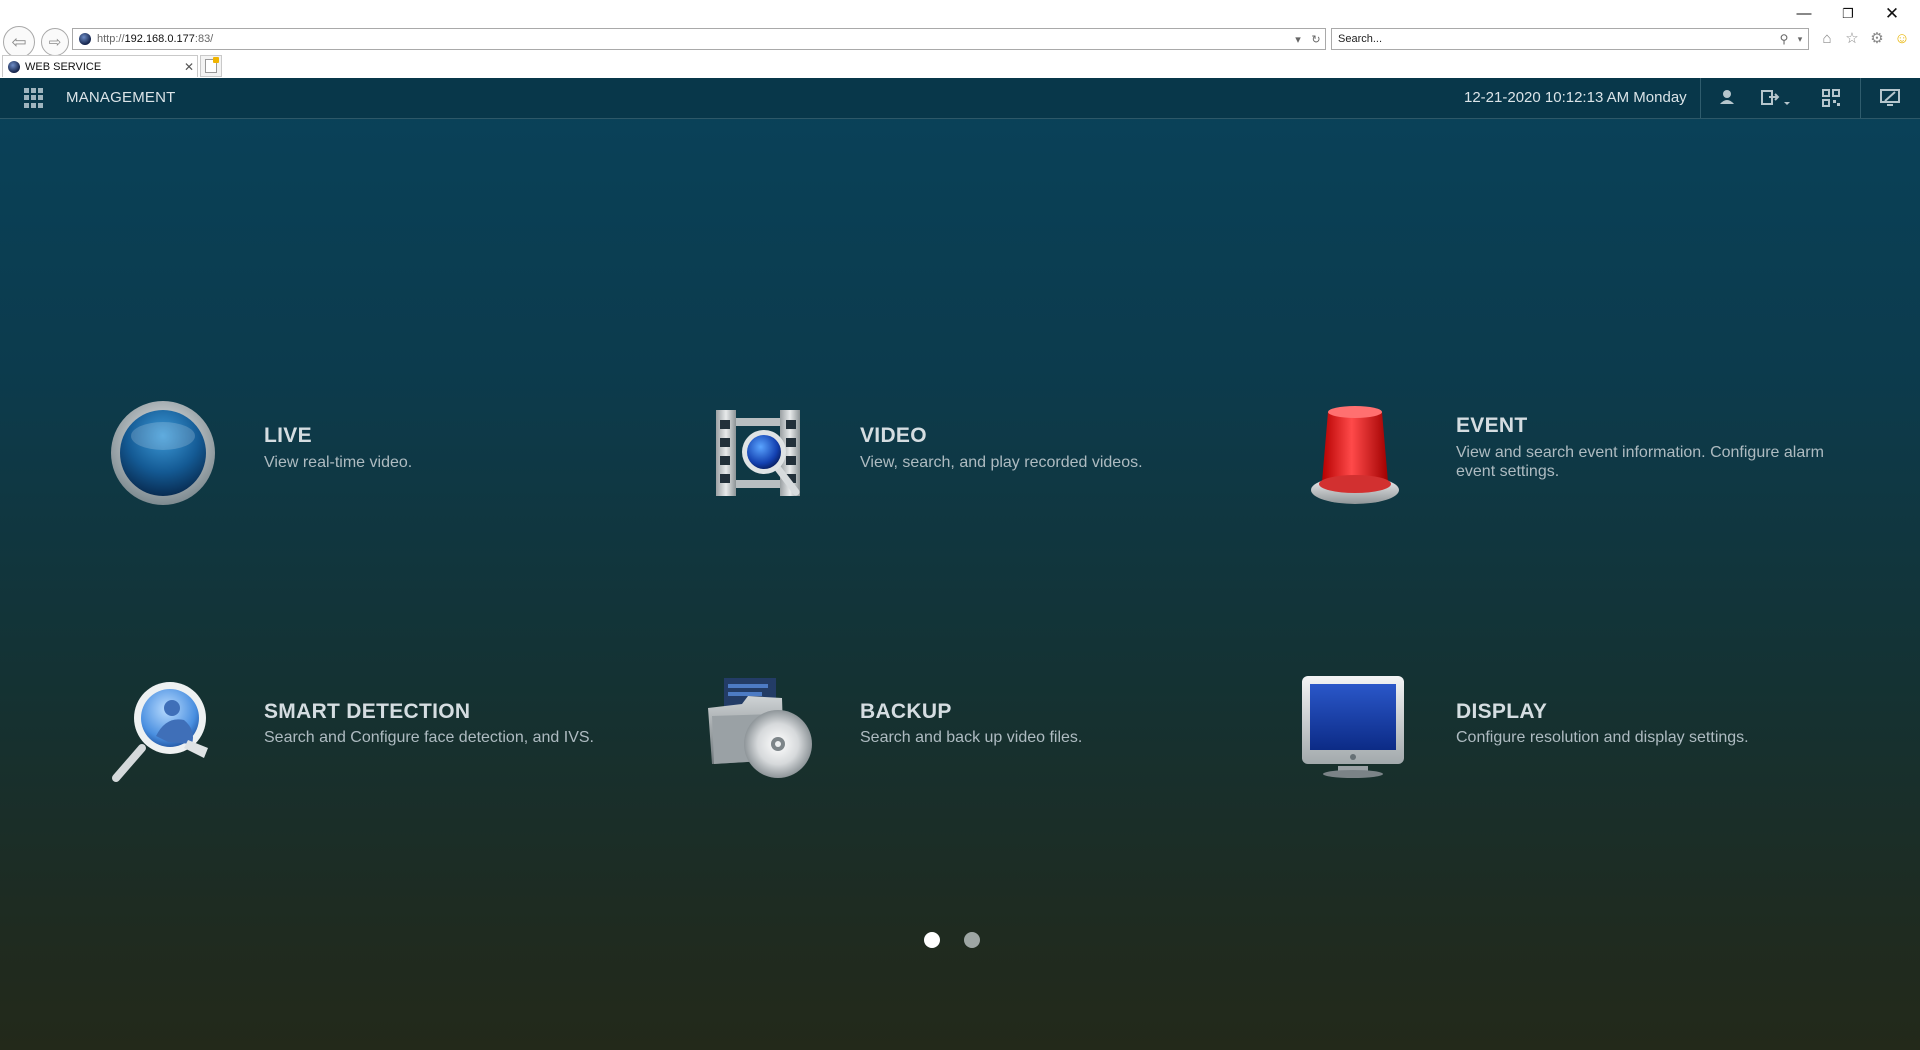 This screenshot has width=1920, height=1050. I want to click on dropdown-icon: ▾, so click(1298, 39).